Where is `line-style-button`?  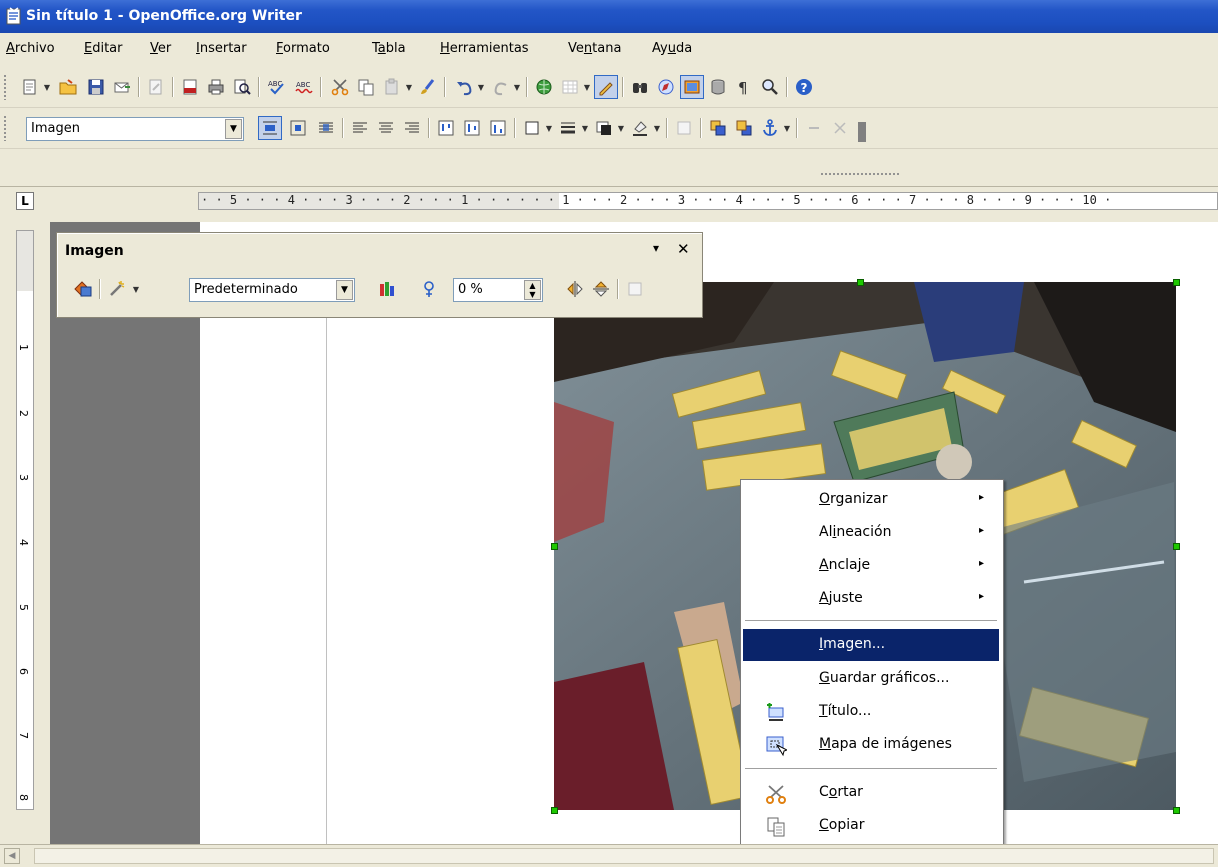
line-style-button is located at coordinates (568, 128).